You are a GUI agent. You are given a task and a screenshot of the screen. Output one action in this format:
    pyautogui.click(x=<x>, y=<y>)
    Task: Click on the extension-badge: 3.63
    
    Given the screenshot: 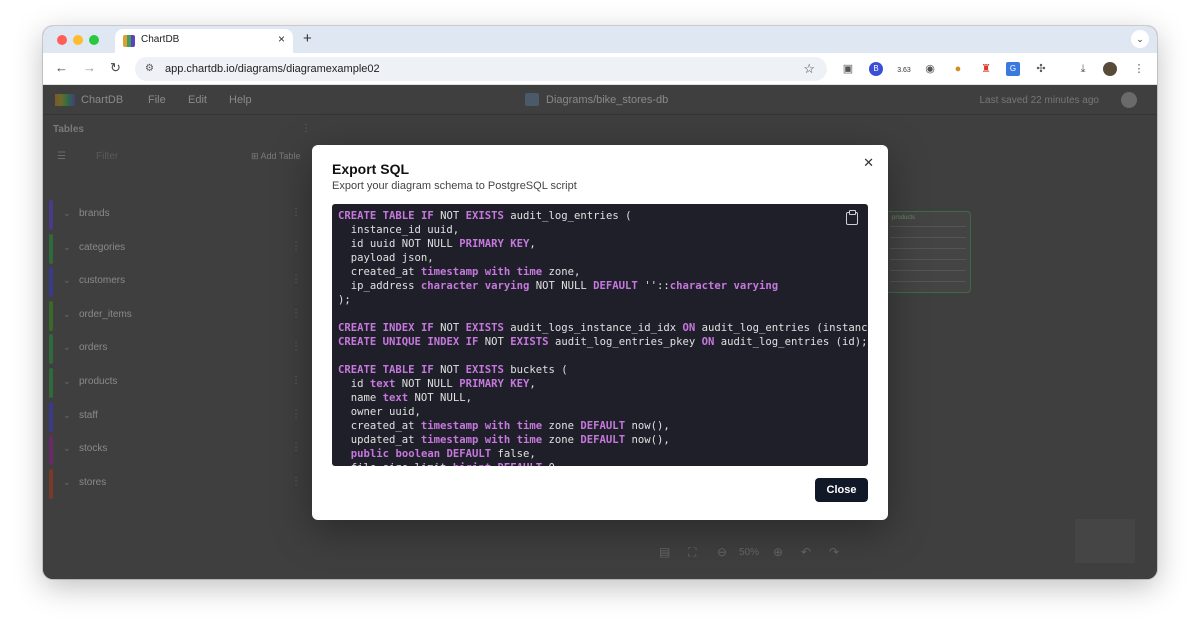 What is the action you would take?
    pyautogui.click(x=904, y=71)
    